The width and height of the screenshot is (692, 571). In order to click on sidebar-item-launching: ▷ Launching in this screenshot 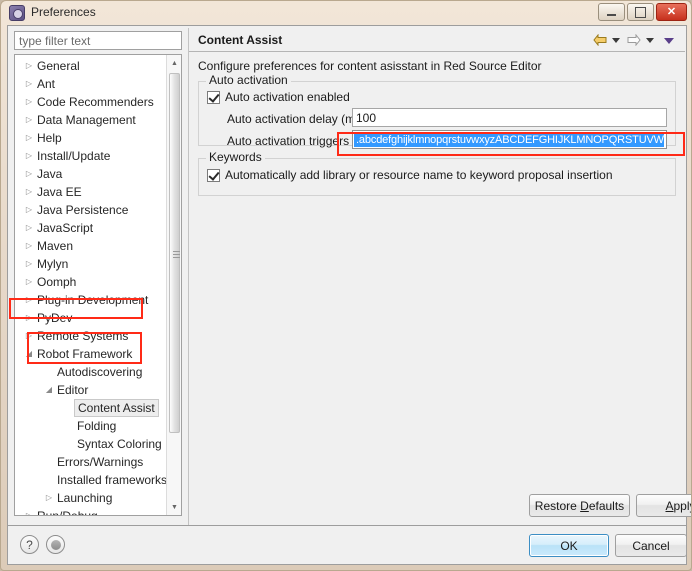, I will do `click(91, 498)`.